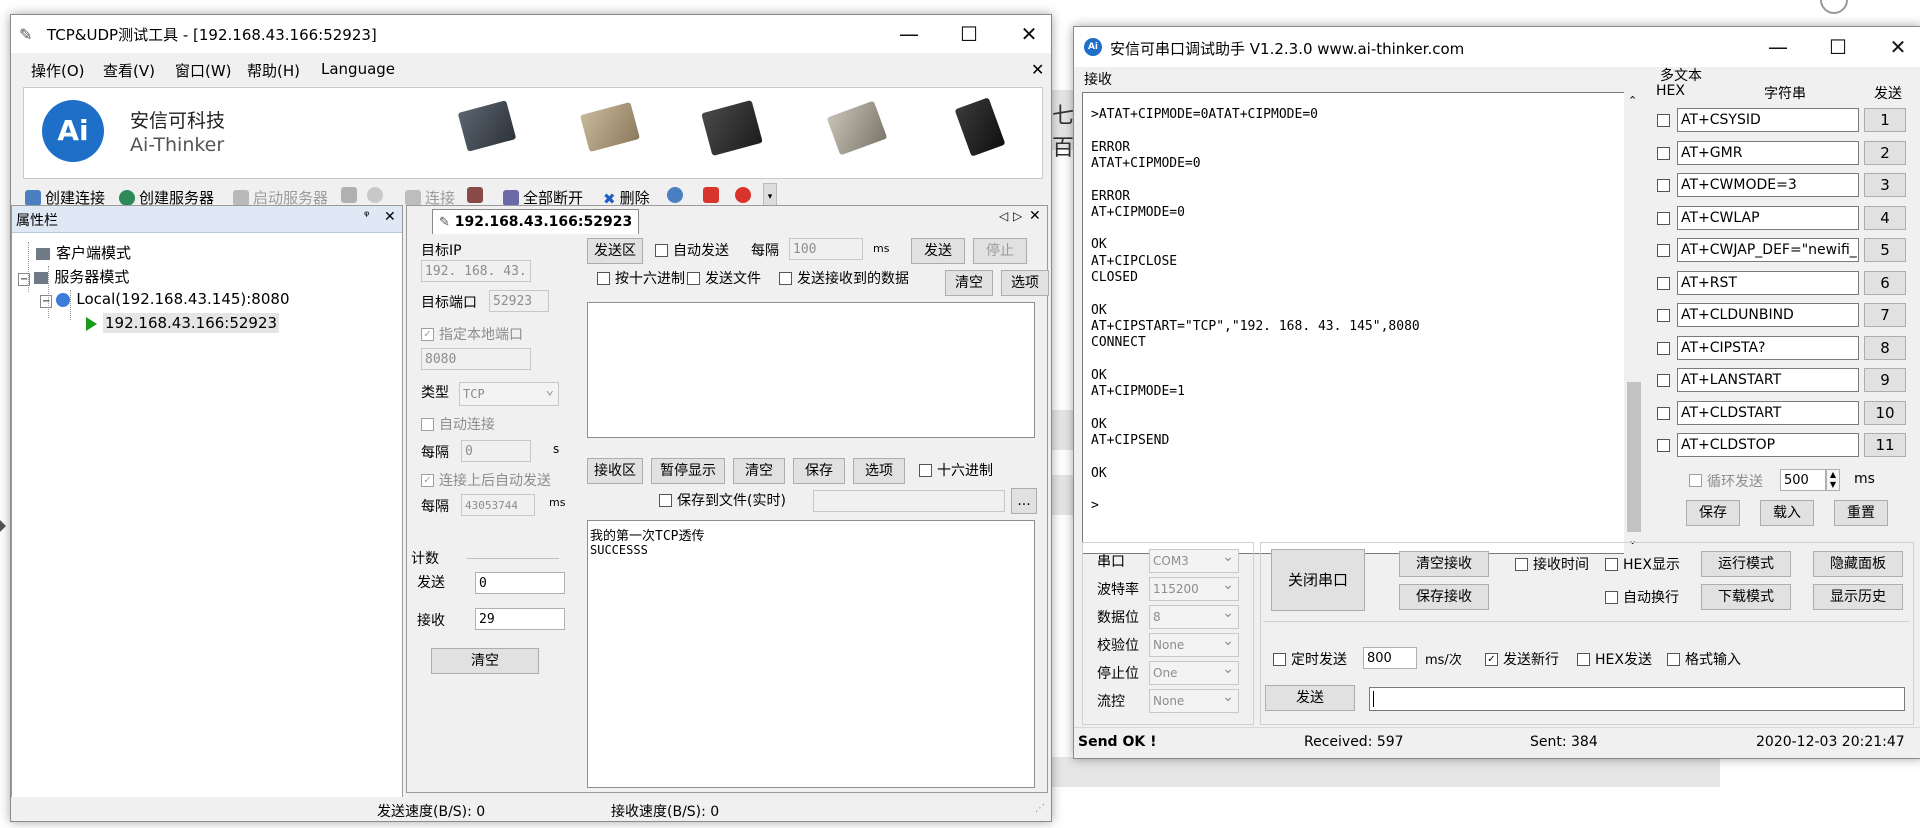 The image size is (1920, 828). What do you see at coordinates (1194, 587) in the screenshot?
I see `baud-select: 115200` at bounding box center [1194, 587].